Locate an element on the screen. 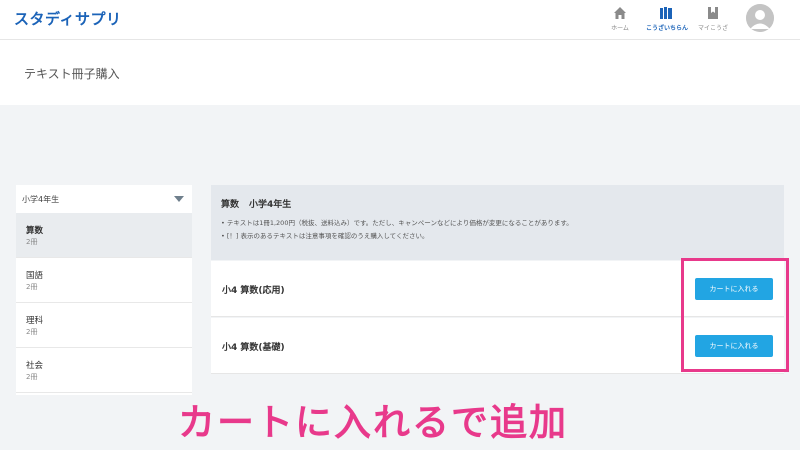  sidebar-item-science: 理科 2冊 is located at coordinates (104, 325).